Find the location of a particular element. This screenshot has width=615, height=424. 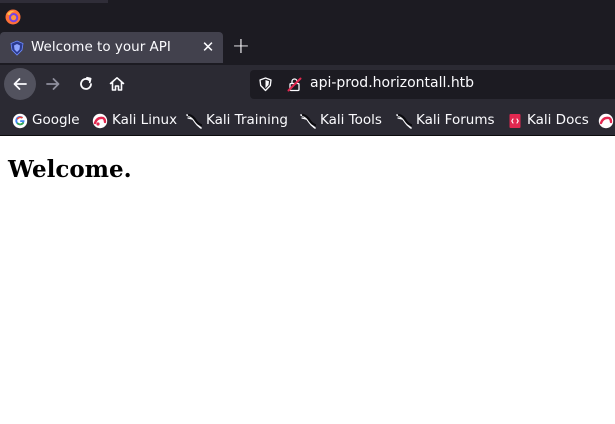

home-icon is located at coordinates (117, 84).